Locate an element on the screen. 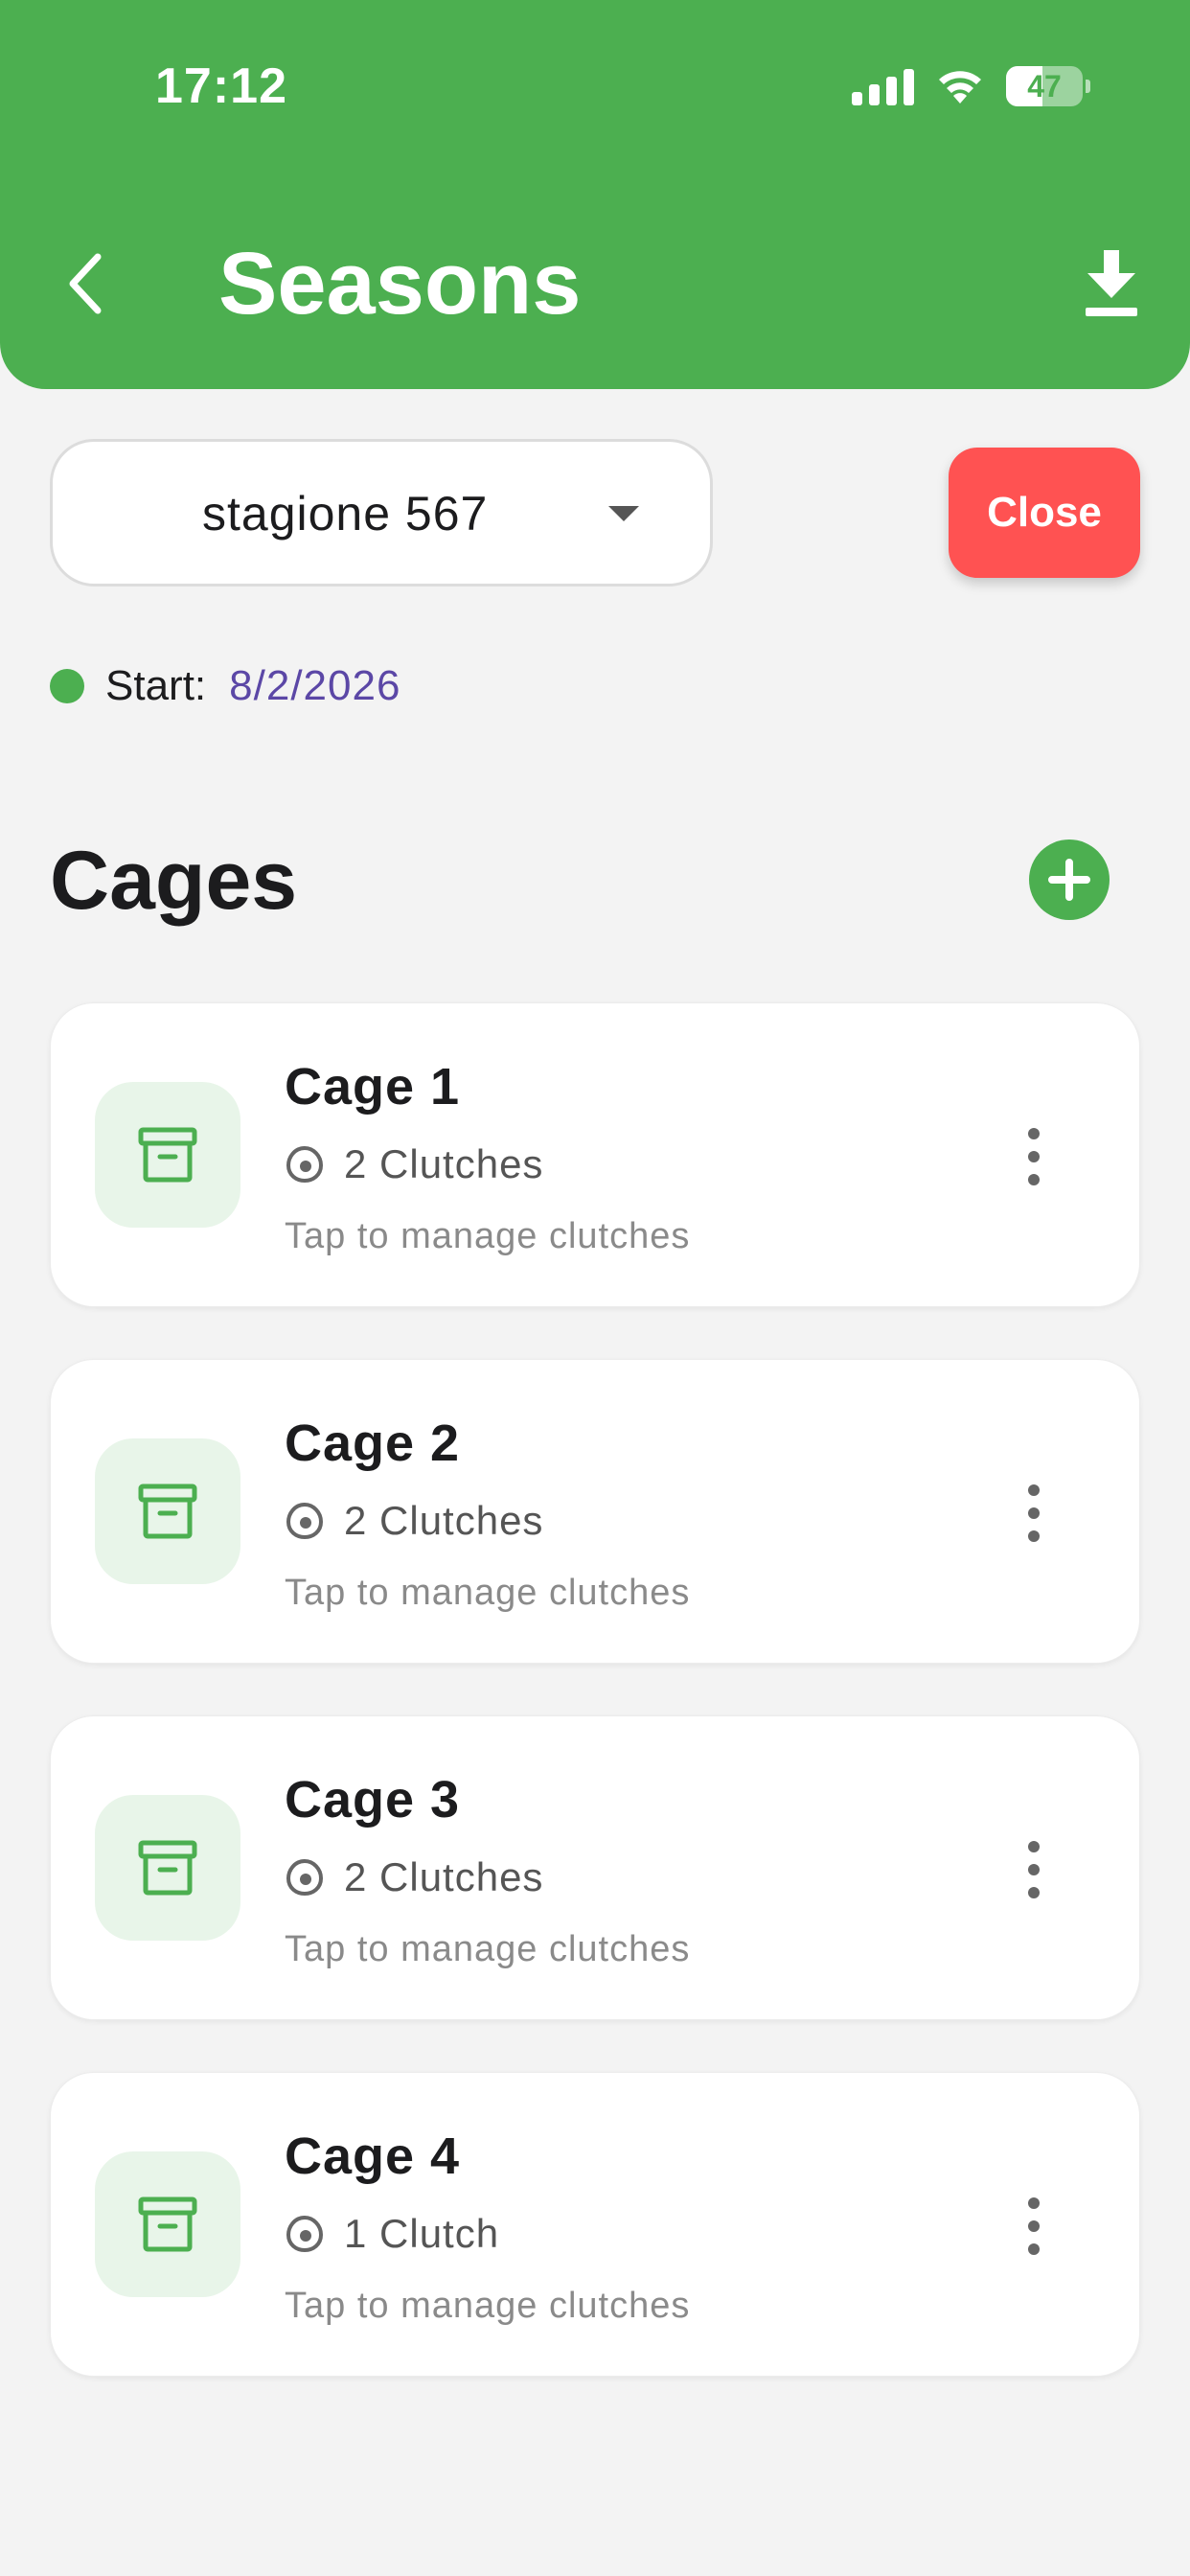 The width and height of the screenshot is (1190, 2576). start-date: 8/2/2026 is located at coordinates (315, 685).